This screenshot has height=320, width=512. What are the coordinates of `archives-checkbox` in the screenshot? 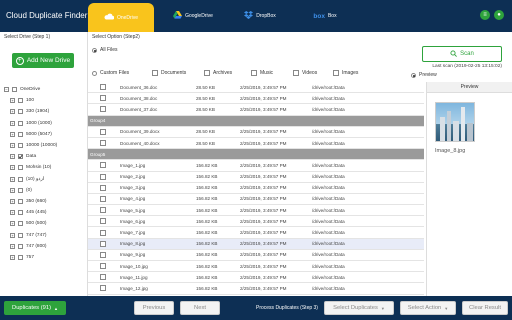 It's located at (207, 73).